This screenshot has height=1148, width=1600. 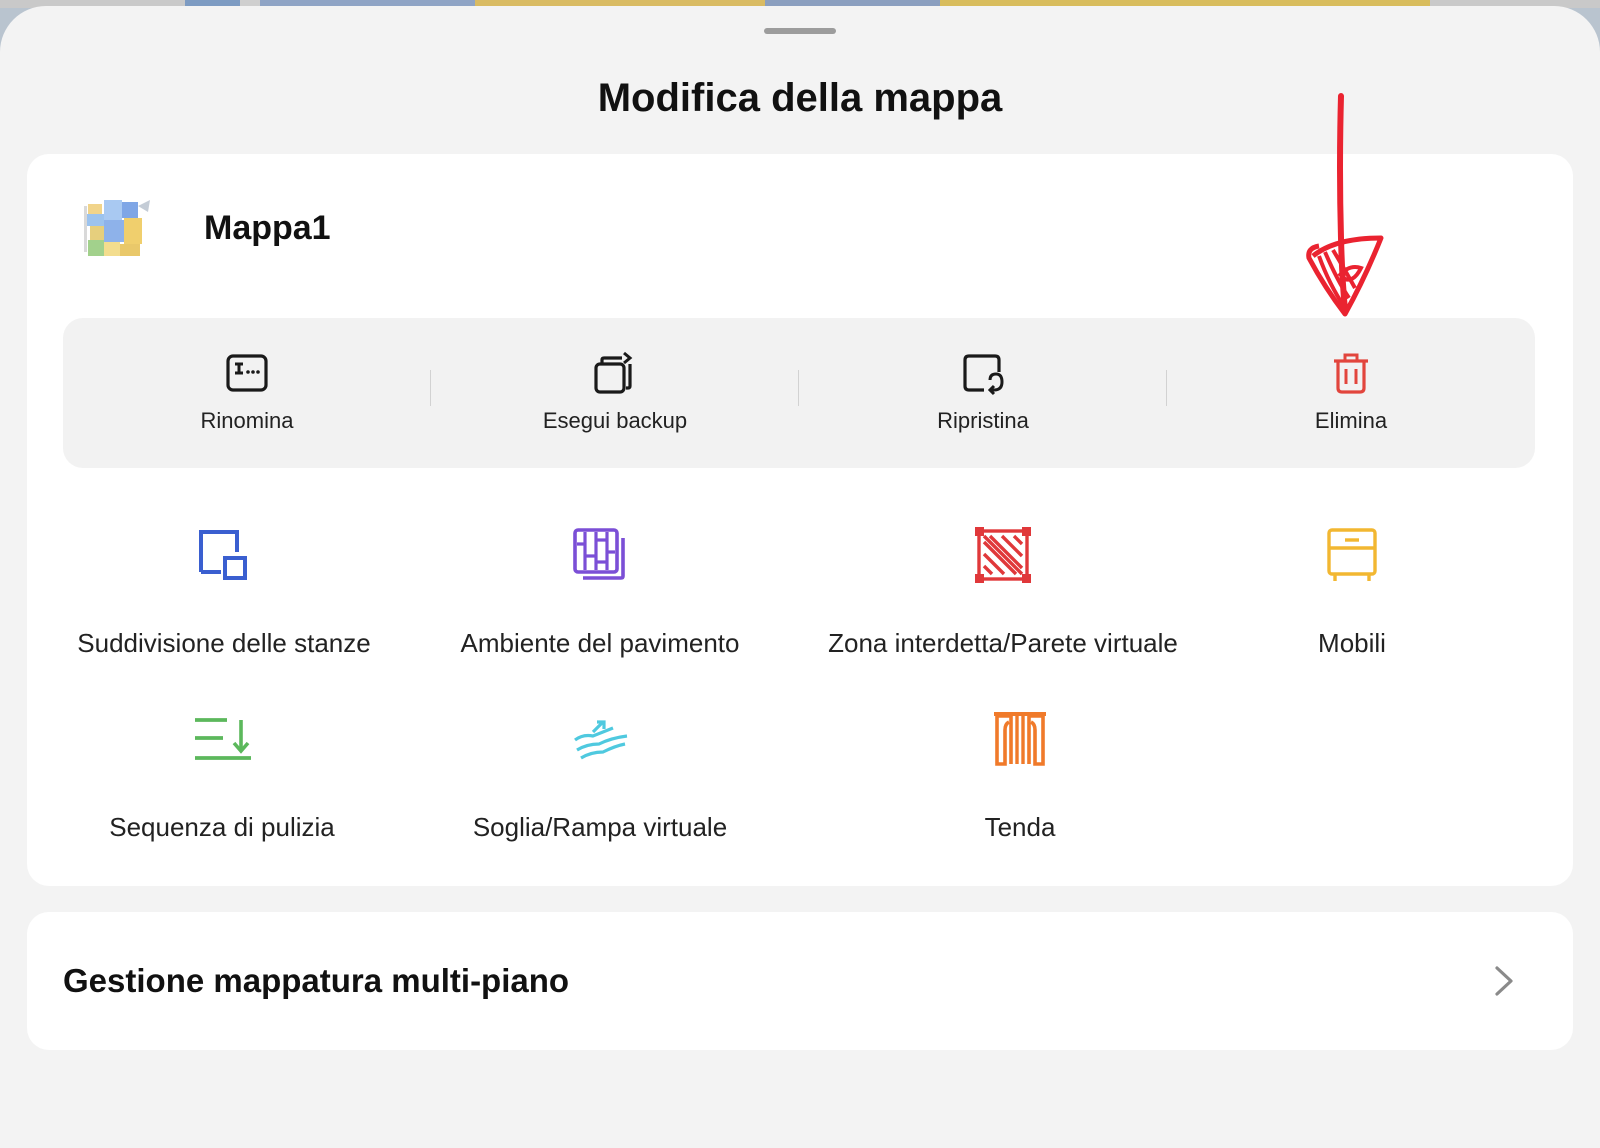 What do you see at coordinates (1020, 739) in the screenshot?
I see `curtain-icon` at bounding box center [1020, 739].